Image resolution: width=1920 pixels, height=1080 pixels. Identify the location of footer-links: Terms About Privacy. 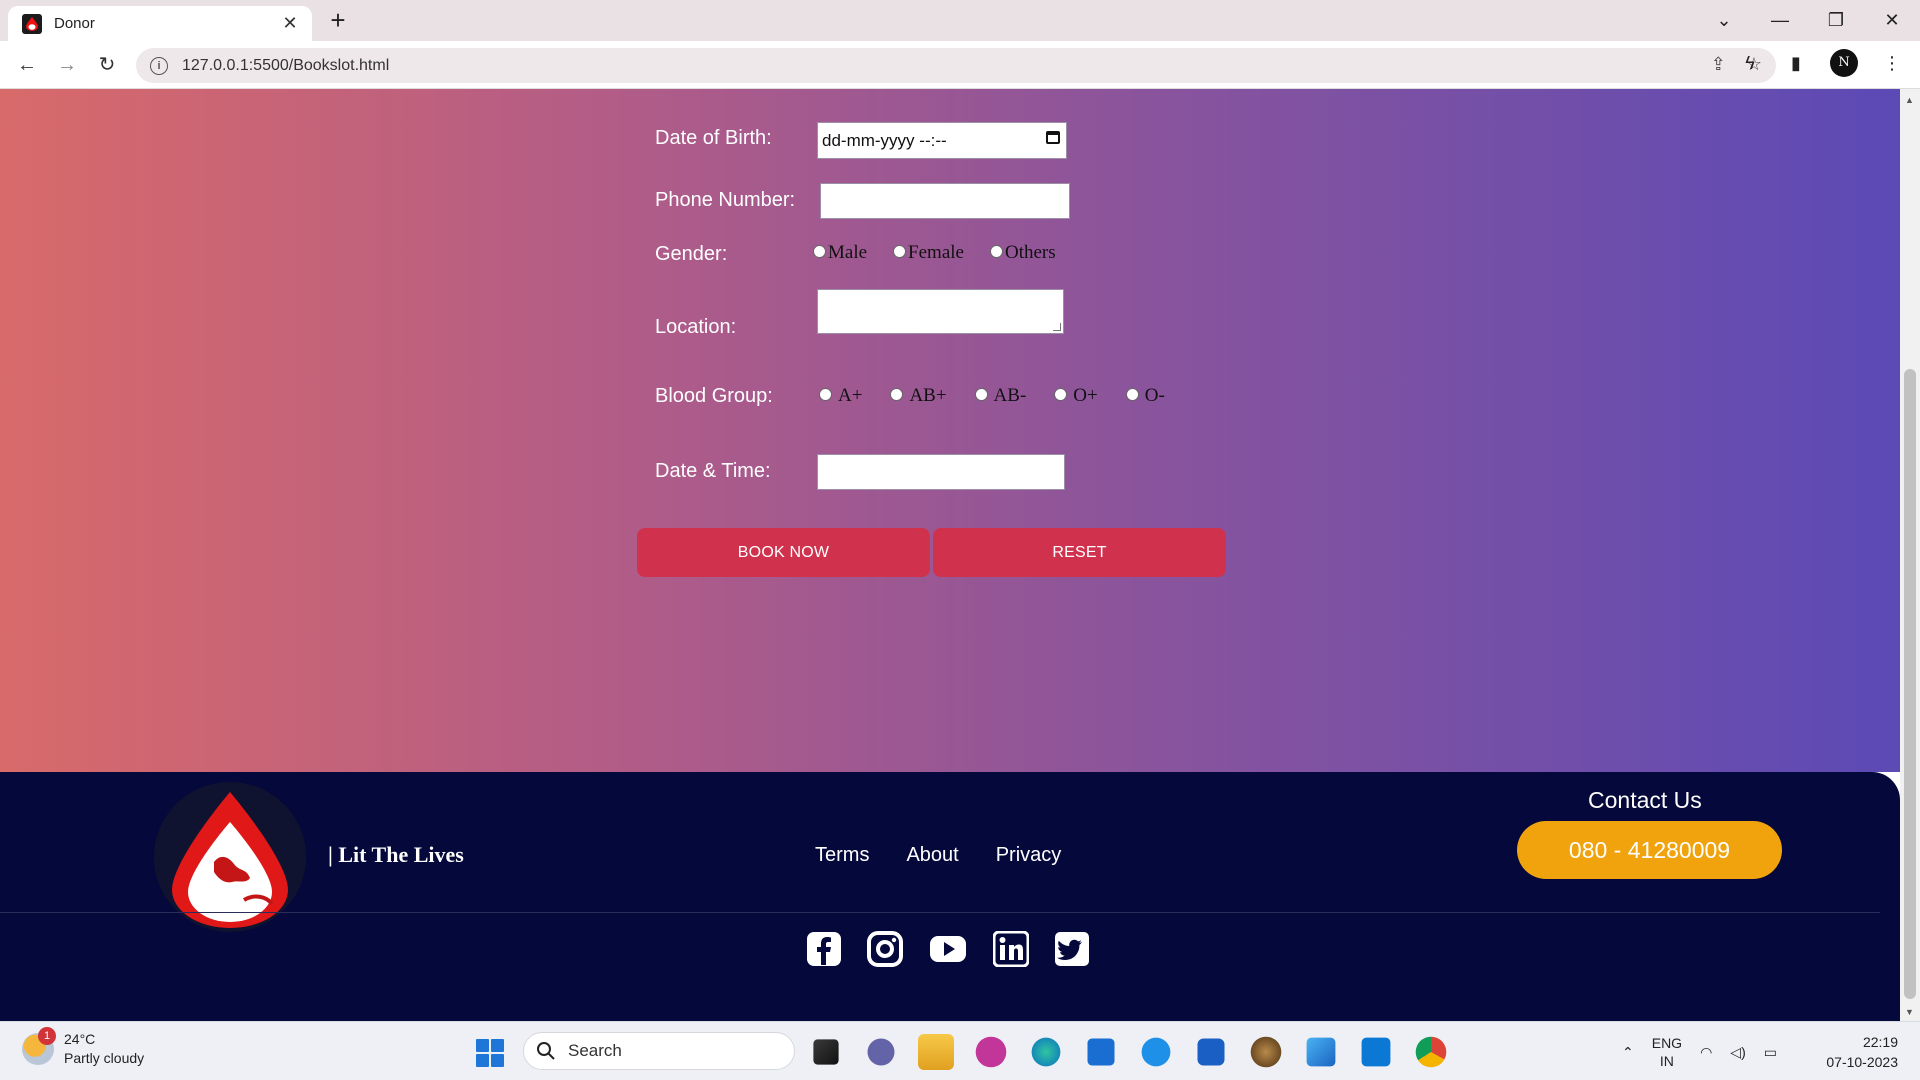
(956, 855).